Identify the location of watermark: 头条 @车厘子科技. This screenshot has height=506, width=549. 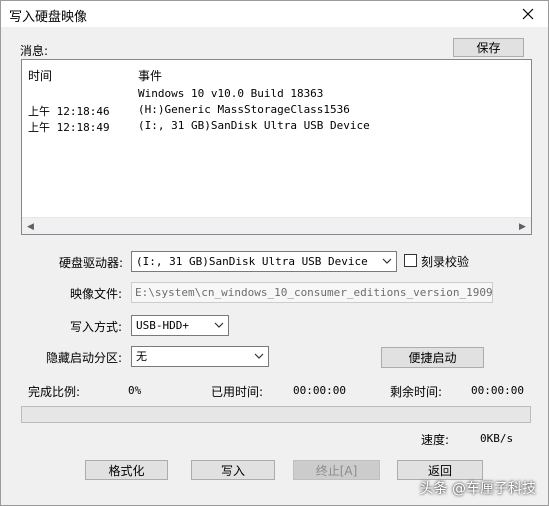
(477, 489).